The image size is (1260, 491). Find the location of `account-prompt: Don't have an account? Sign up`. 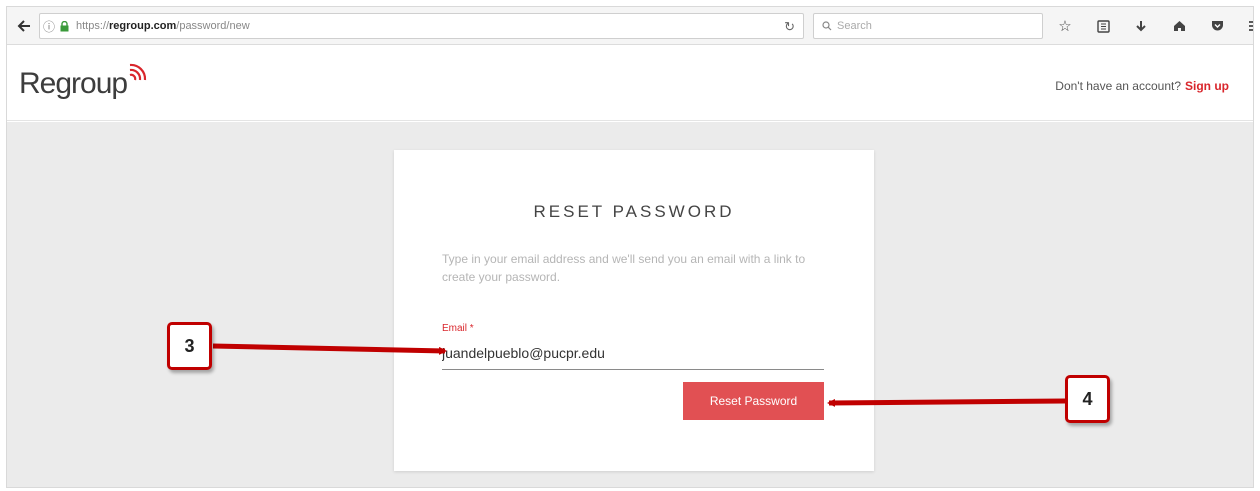

account-prompt: Don't have an account? Sign up is located at coordinates (1142, 86).